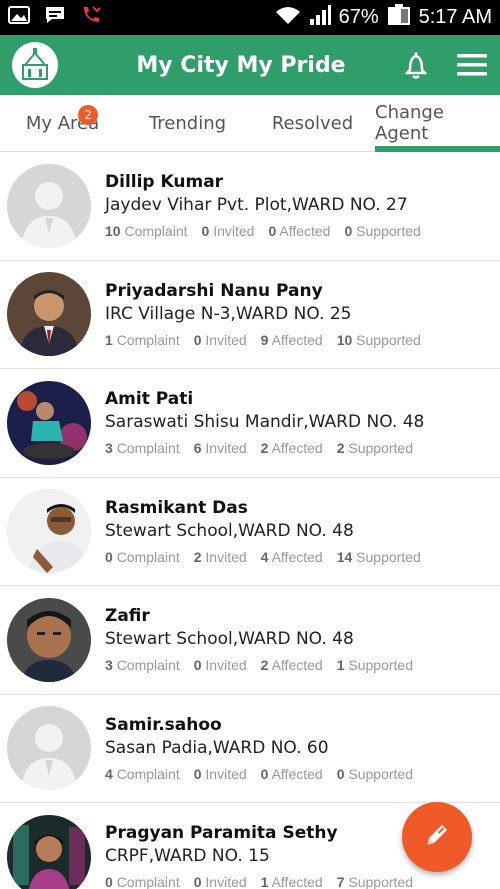 Image resolution: width=500 pixels, height=889 pixels. Describe the element at coordinates (340, 881) in the screenshot. I see `supported-count: 7` at that location.